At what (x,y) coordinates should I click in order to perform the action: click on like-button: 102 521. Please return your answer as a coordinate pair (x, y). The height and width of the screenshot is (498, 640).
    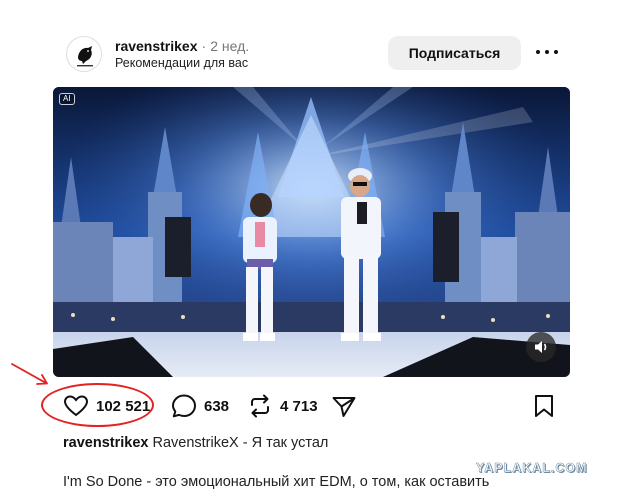
    Looking at the image, I should click on (106, 406).